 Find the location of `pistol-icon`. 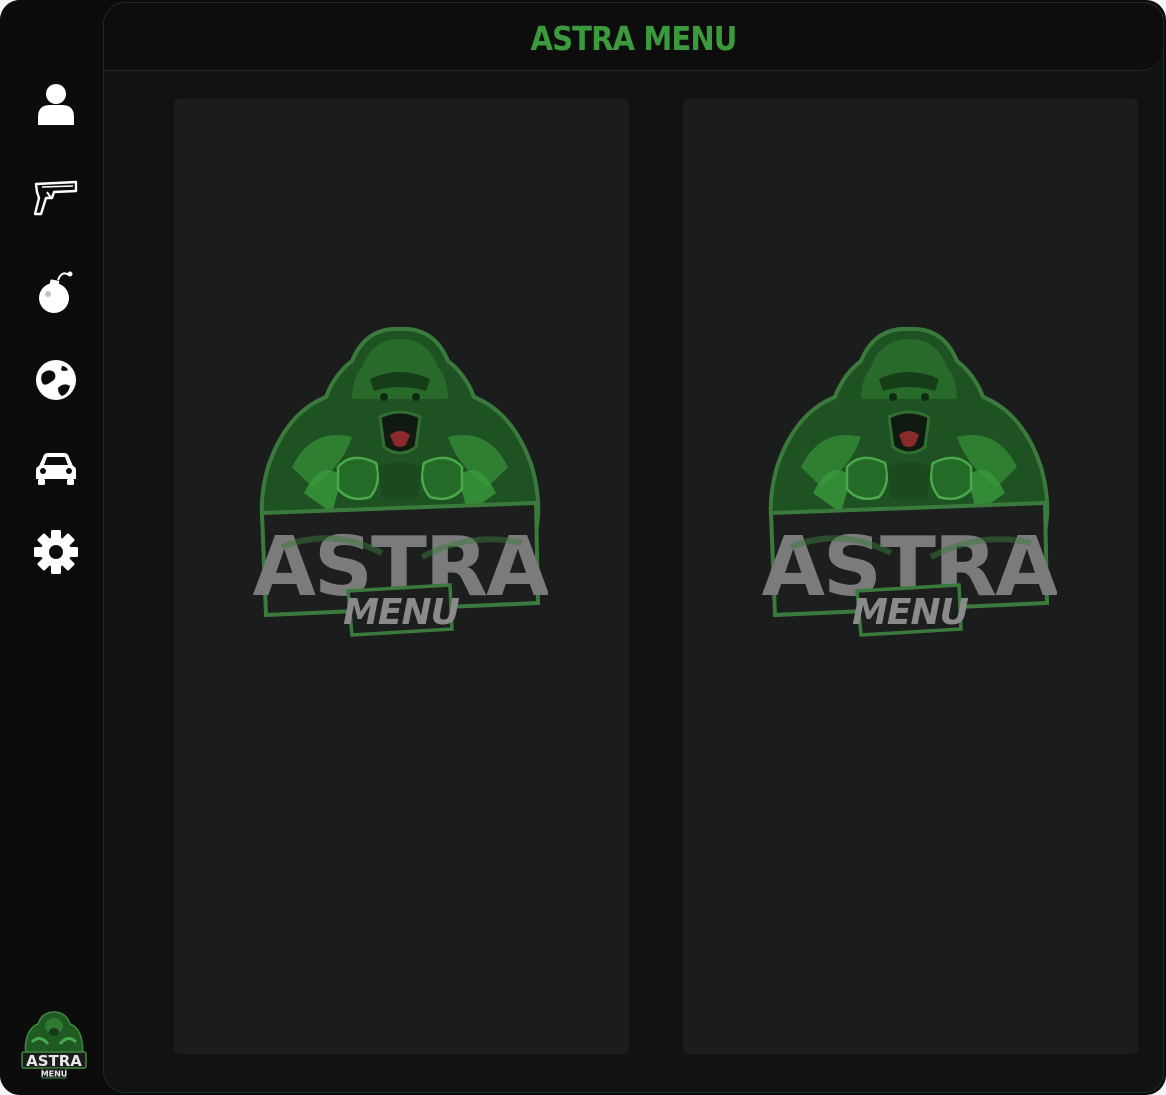

pistol-icon is located at coordinates (55, 198).